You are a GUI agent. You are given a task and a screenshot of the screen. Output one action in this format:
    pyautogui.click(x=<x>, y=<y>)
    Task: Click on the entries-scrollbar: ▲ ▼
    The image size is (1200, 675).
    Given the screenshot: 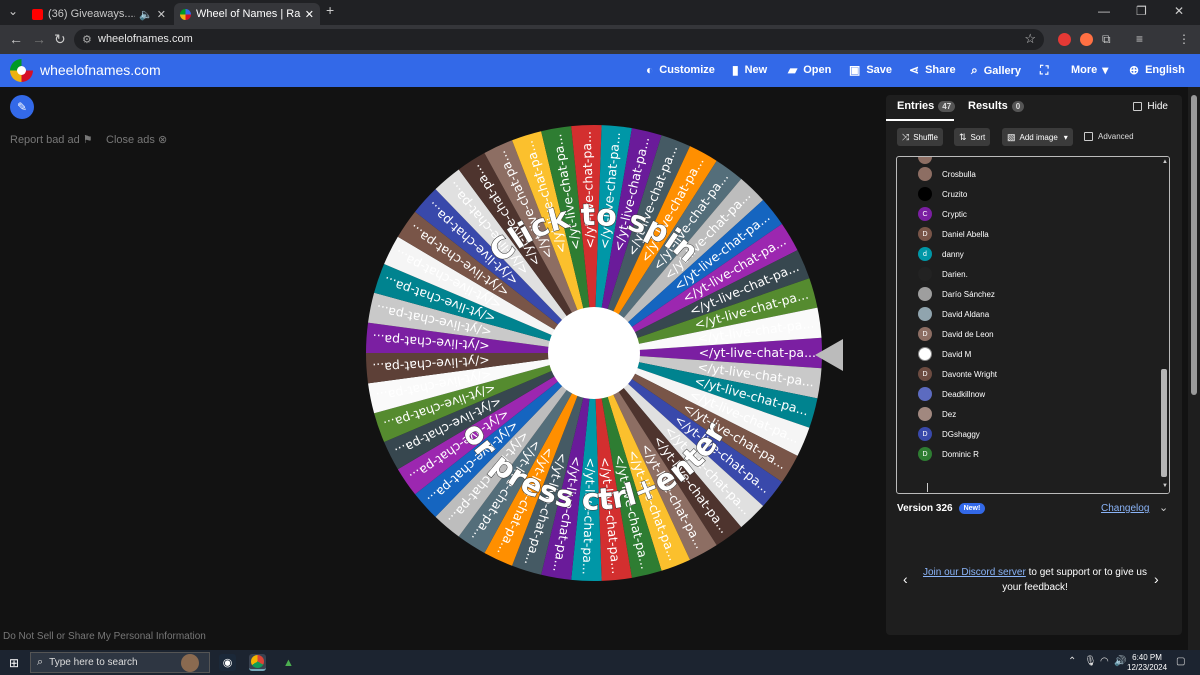 What is the action you would take?
    pyautogui.click(x=1164, y=325)
    